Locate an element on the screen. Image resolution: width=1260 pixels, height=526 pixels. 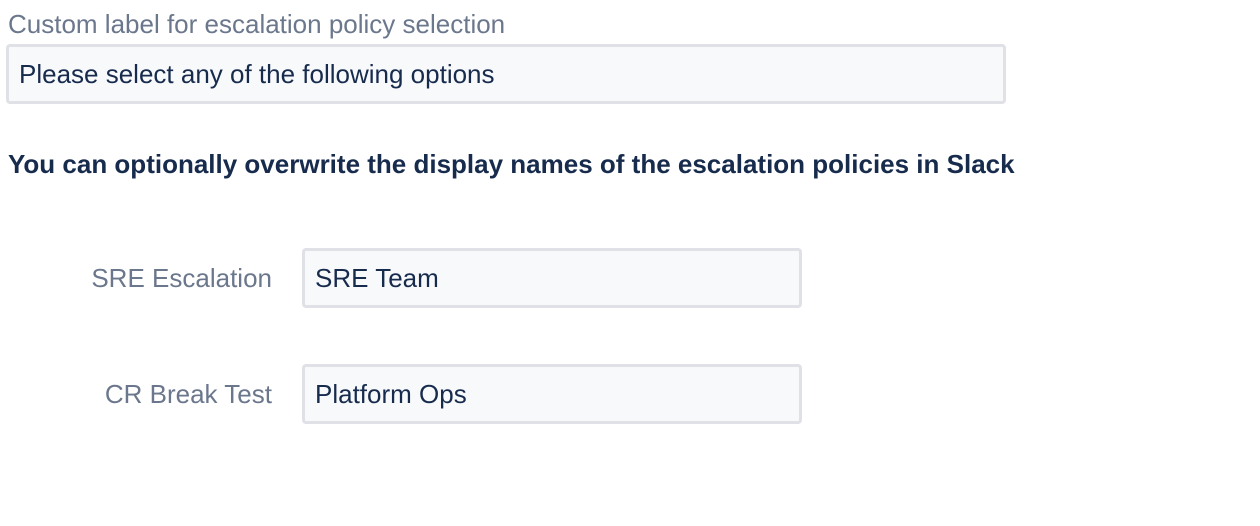
policy-name-label-sre-escalation: SRE Escalation is located at coordinates (181, 278).